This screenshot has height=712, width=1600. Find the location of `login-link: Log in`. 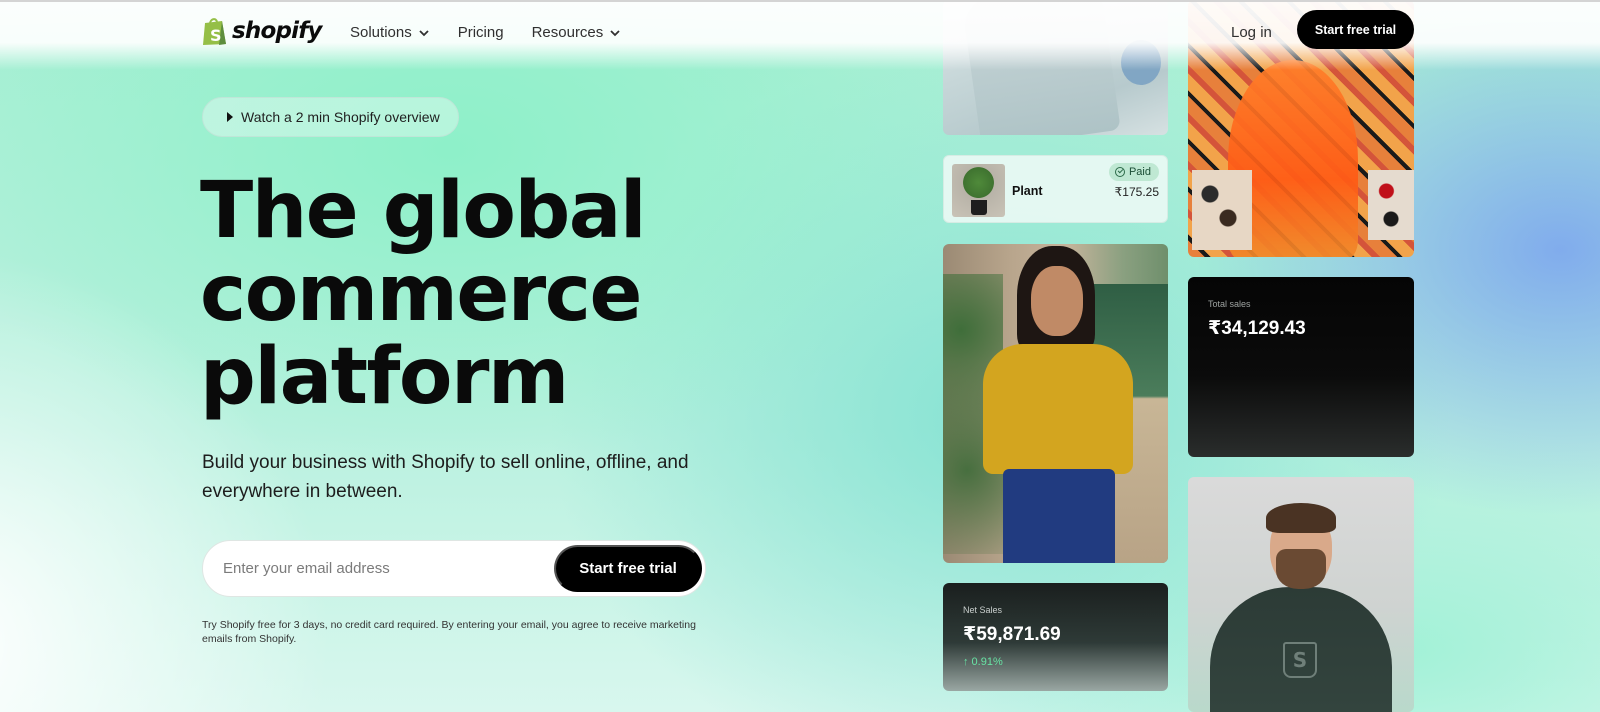

login-link: Log in is located at coordinates (1251, 32).